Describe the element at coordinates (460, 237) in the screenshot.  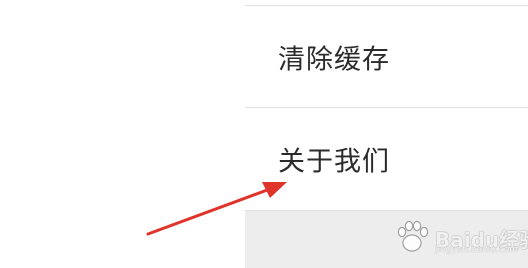
I see `baidu-jingyan-watermark: Baidu经验 jingyan.baidu.com` at that location.